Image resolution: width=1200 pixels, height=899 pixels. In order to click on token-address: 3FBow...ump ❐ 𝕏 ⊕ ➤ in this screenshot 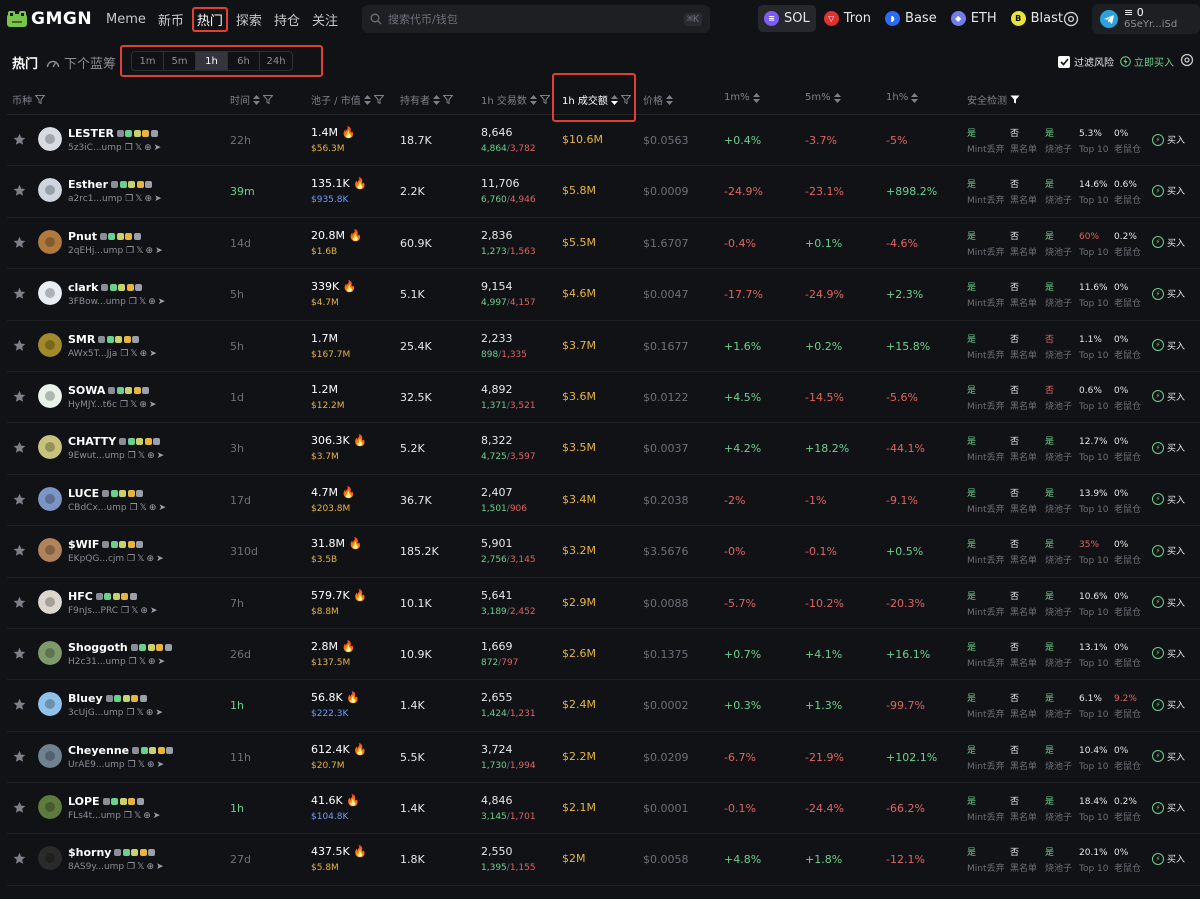, I will do `click(117, 302)`.